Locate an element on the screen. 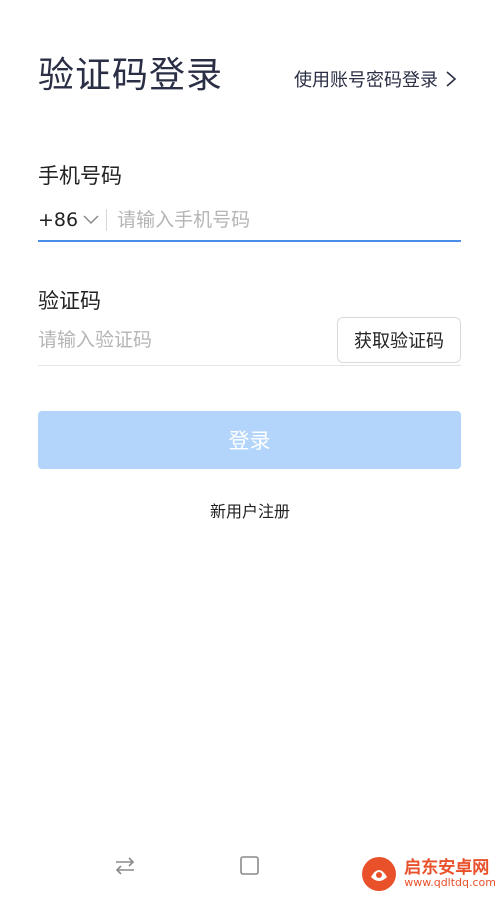 The width and height of the screenshot is (500, 899). phone-field-row: +86 is located at coordinates (249, 221).